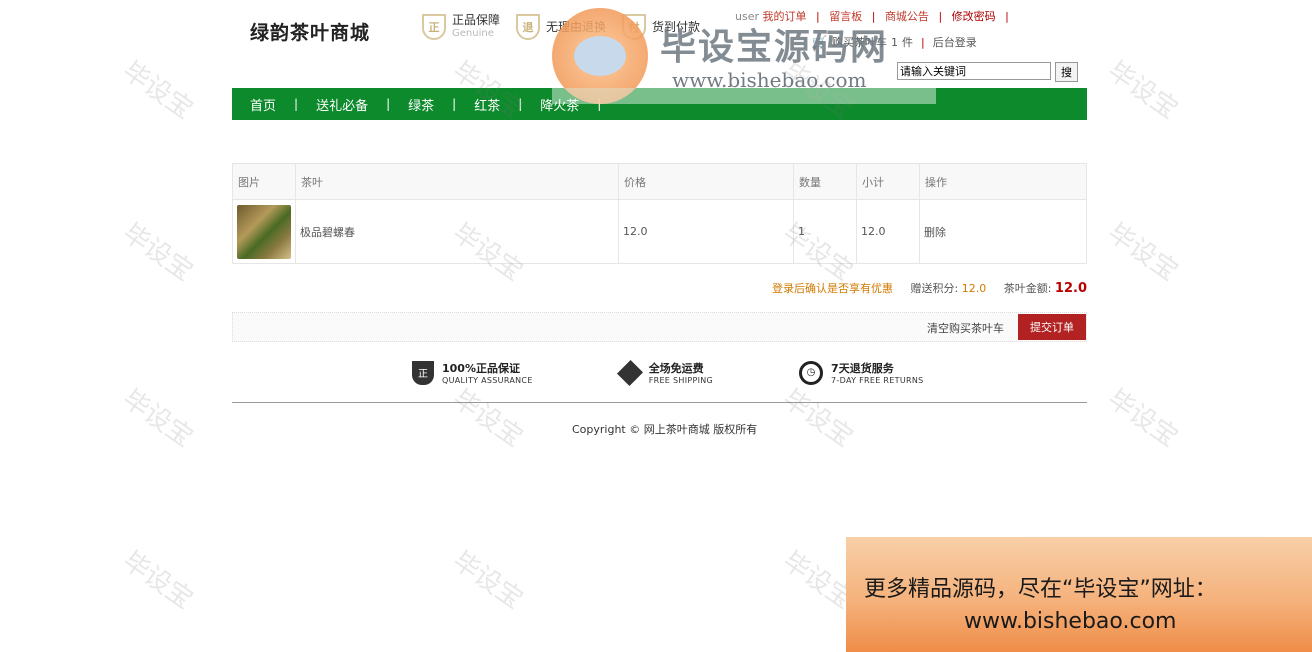 The height and width of the screenshot is (652, 1312). I want to click on submit-order-button: 提交订单, so click(1052, 327).